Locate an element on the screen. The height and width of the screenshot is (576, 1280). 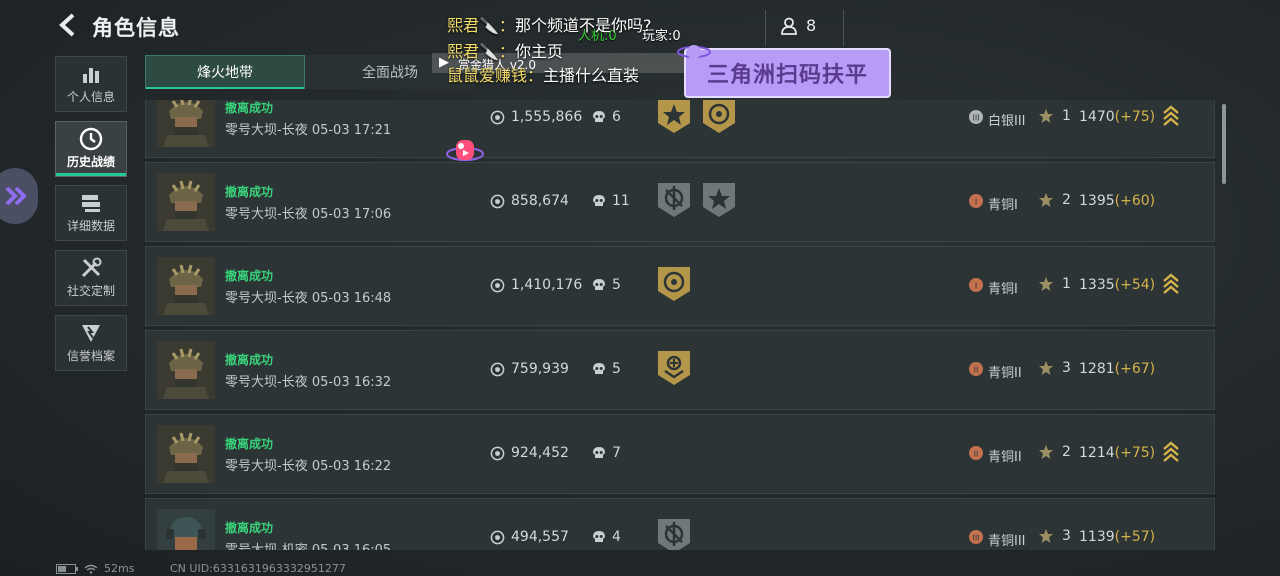
money-value: 494,557 is located at coordinates (529, 537).